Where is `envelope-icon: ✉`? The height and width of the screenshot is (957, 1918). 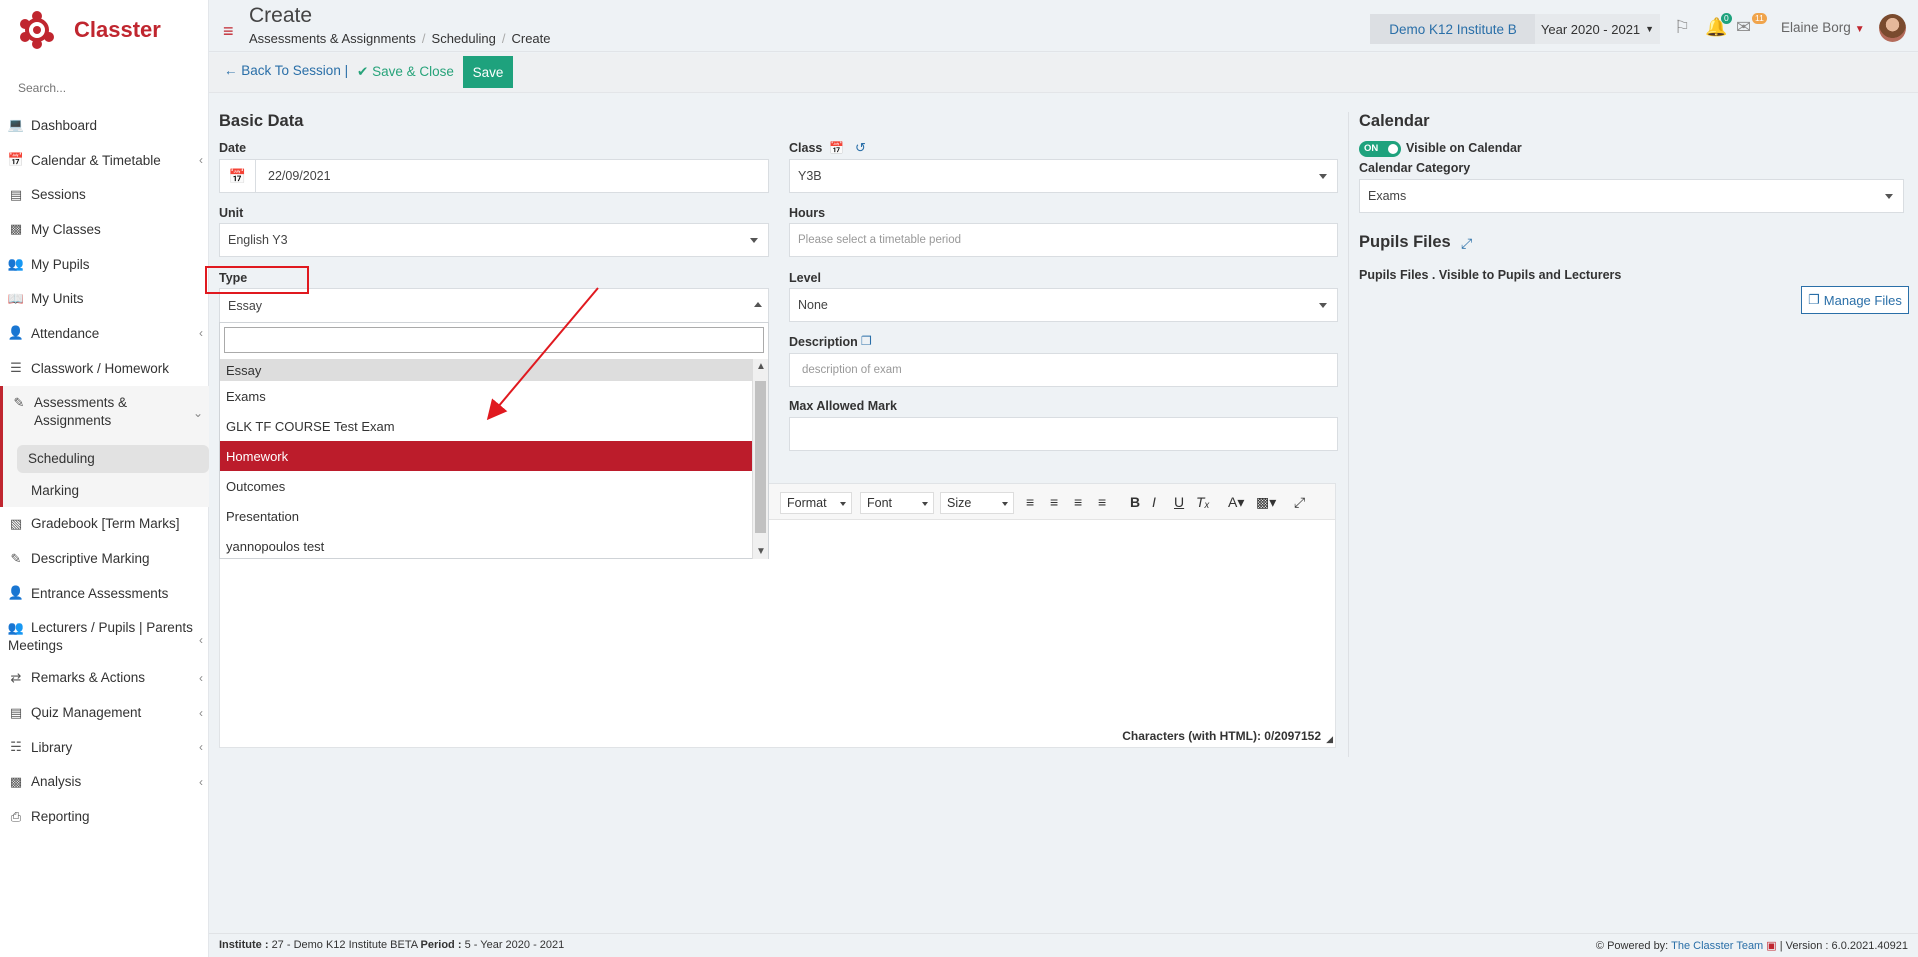 envelope-icon: ✉ is located at coordinates (1743, 27).